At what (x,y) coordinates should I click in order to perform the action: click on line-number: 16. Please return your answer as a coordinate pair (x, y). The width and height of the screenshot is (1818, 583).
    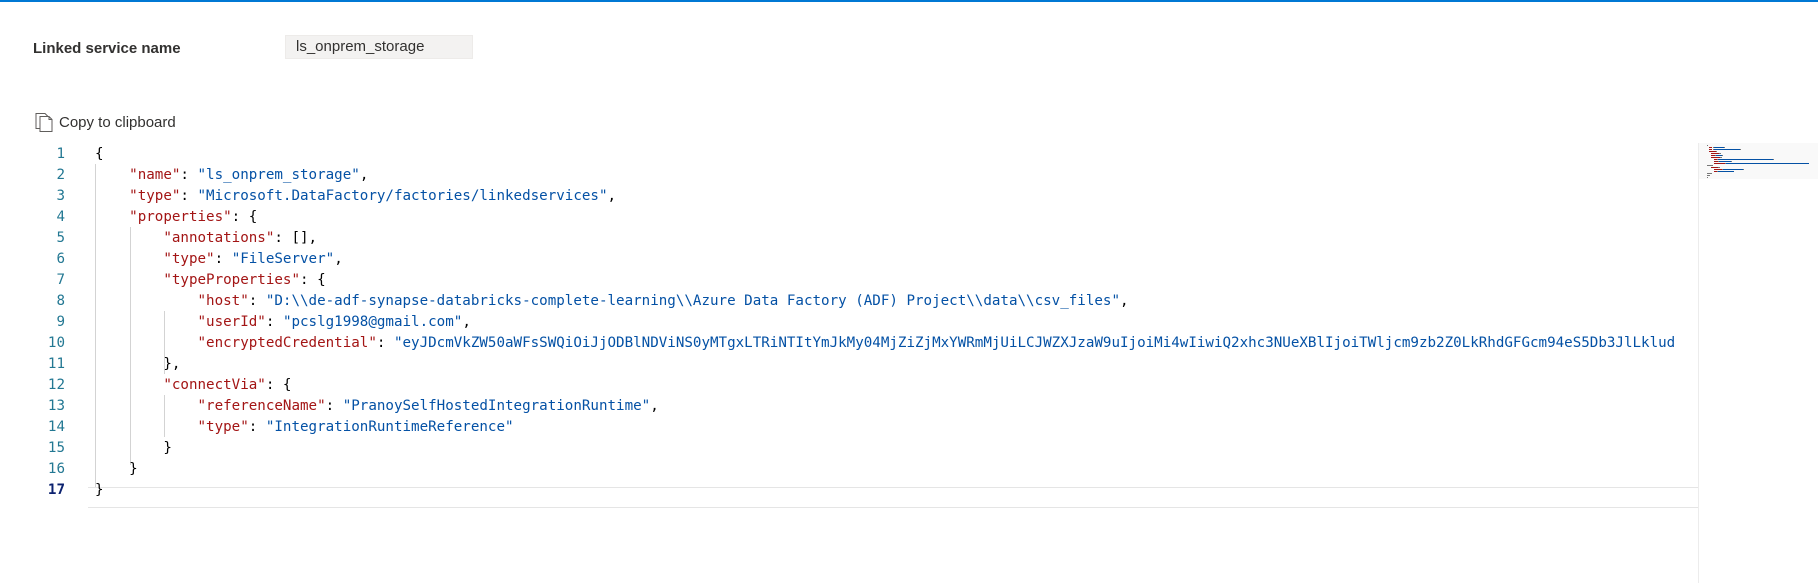
    Looking at the image, I should click on (56, 469).